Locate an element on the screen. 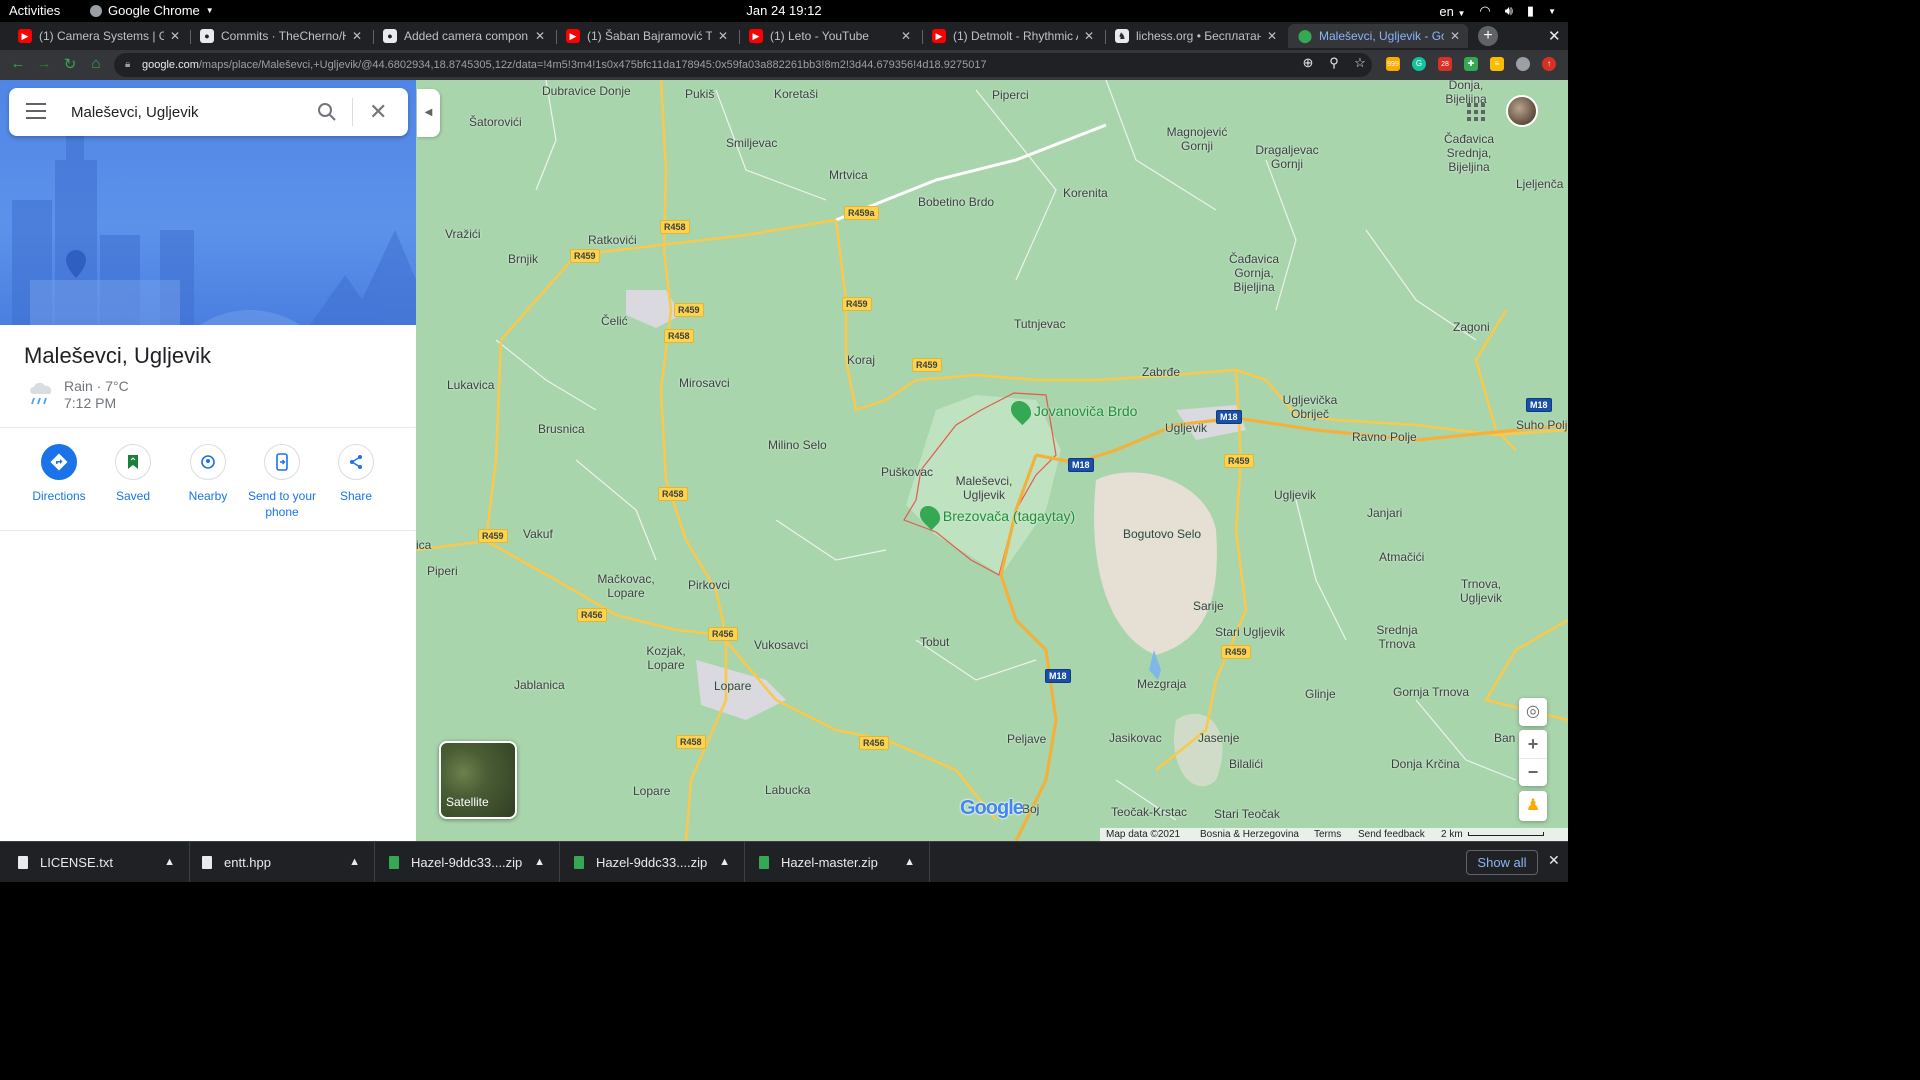 Image resolution: width=1920 pixels, height=1080 pixels. search-box: ✕ is located at coordinates (208, 112).